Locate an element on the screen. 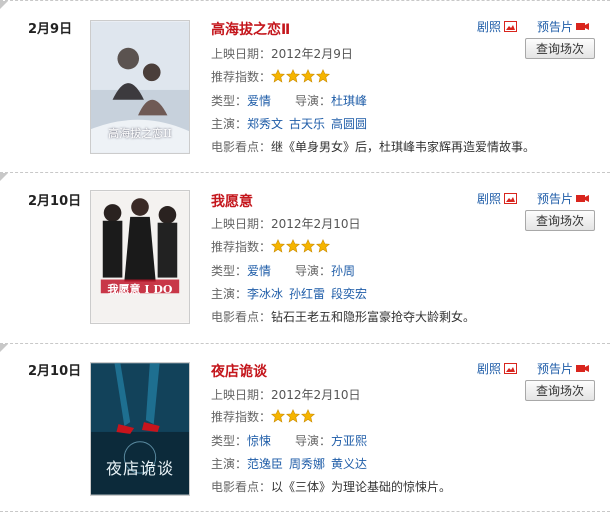  type-row: 类型：爱情 导演：杜琪峰 is located at coordinates (292, 100).